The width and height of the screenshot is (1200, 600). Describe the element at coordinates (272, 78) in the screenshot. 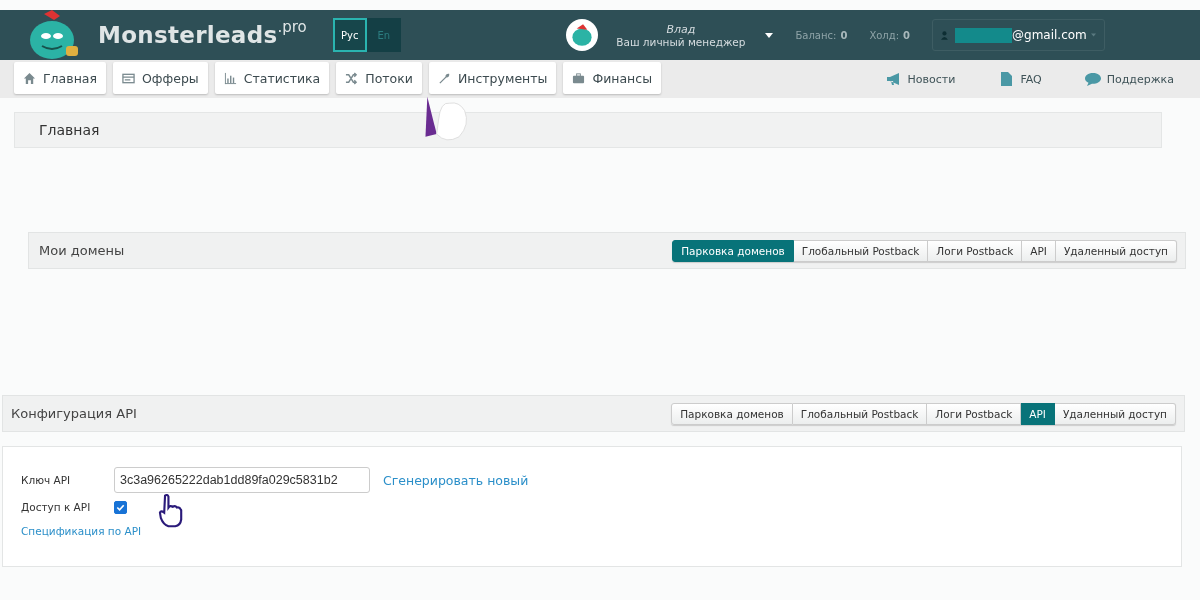

I see `nav-tab: Статистика` at that location.